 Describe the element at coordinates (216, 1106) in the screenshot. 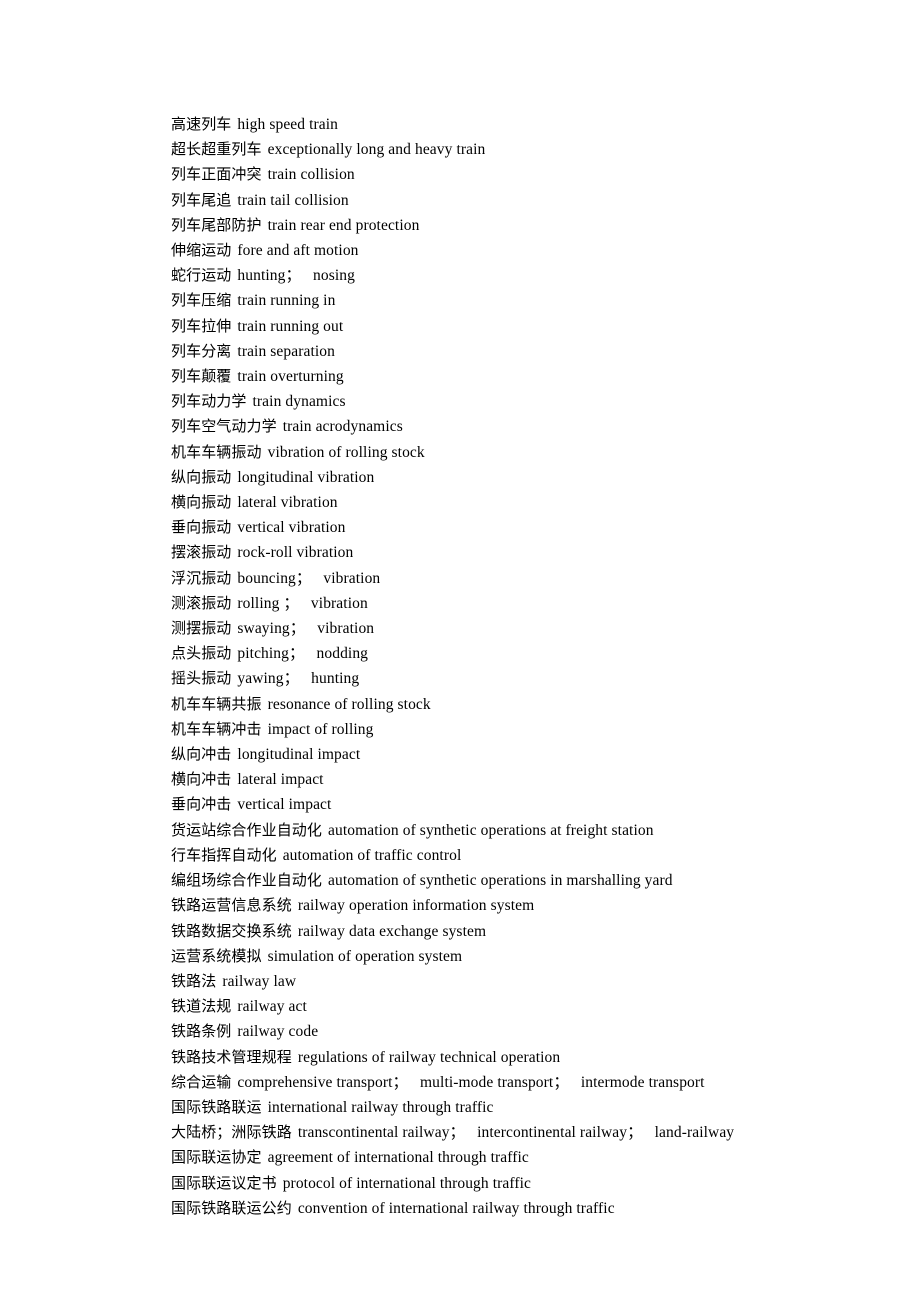

I see `term-chinese: 国际铁路联运` at that location.